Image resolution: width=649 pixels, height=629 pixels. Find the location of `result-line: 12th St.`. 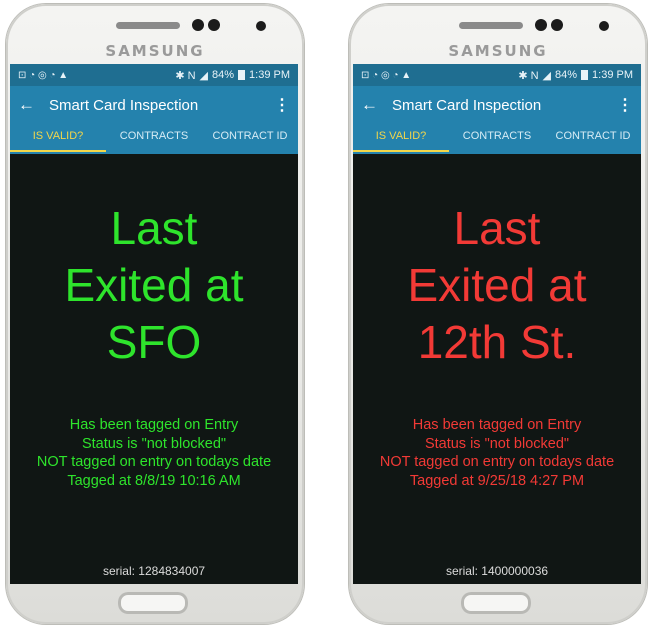

result-line: 12th St. is located at coordinates (497, 342).